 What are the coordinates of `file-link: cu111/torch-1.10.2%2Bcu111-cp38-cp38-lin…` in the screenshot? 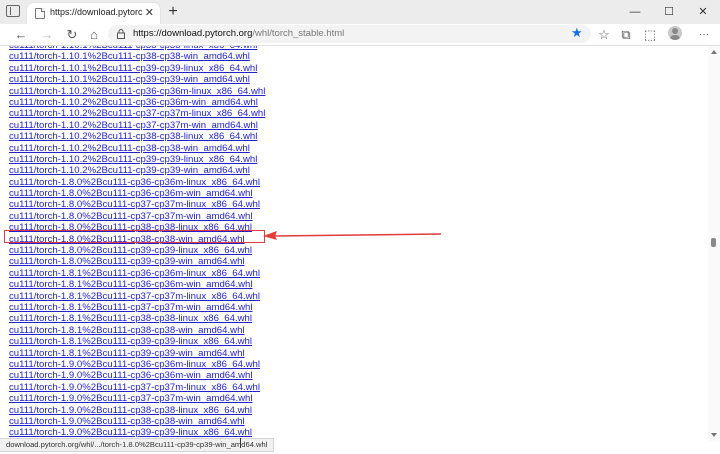 It's located at (133, 136).